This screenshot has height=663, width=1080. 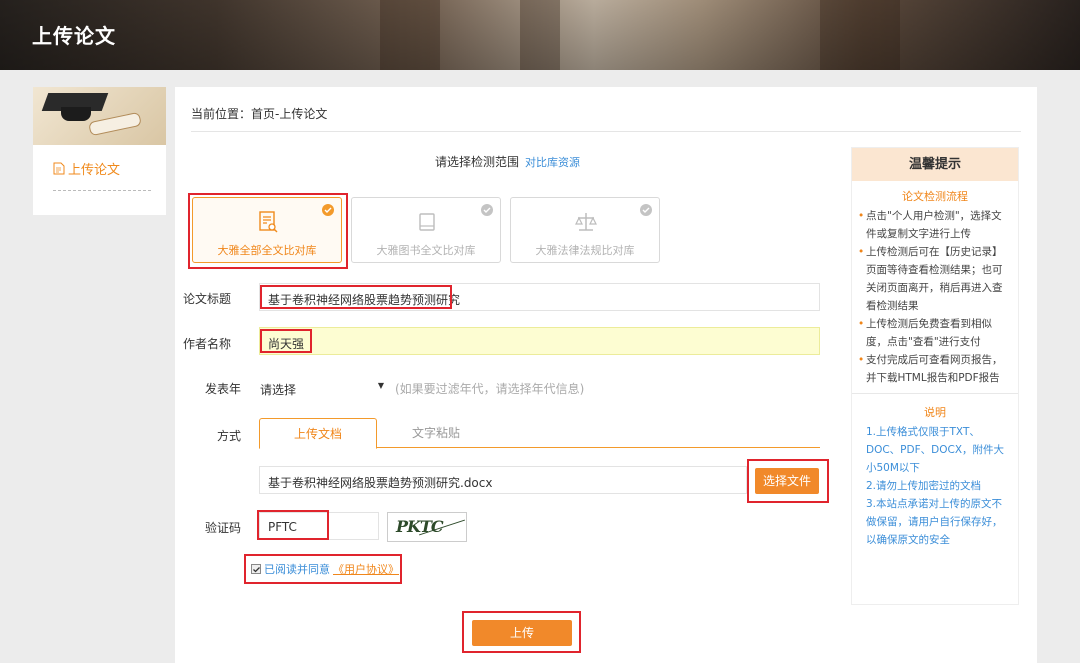 I want to click on sidebar: 上传论文, so click(x=99, y=151).